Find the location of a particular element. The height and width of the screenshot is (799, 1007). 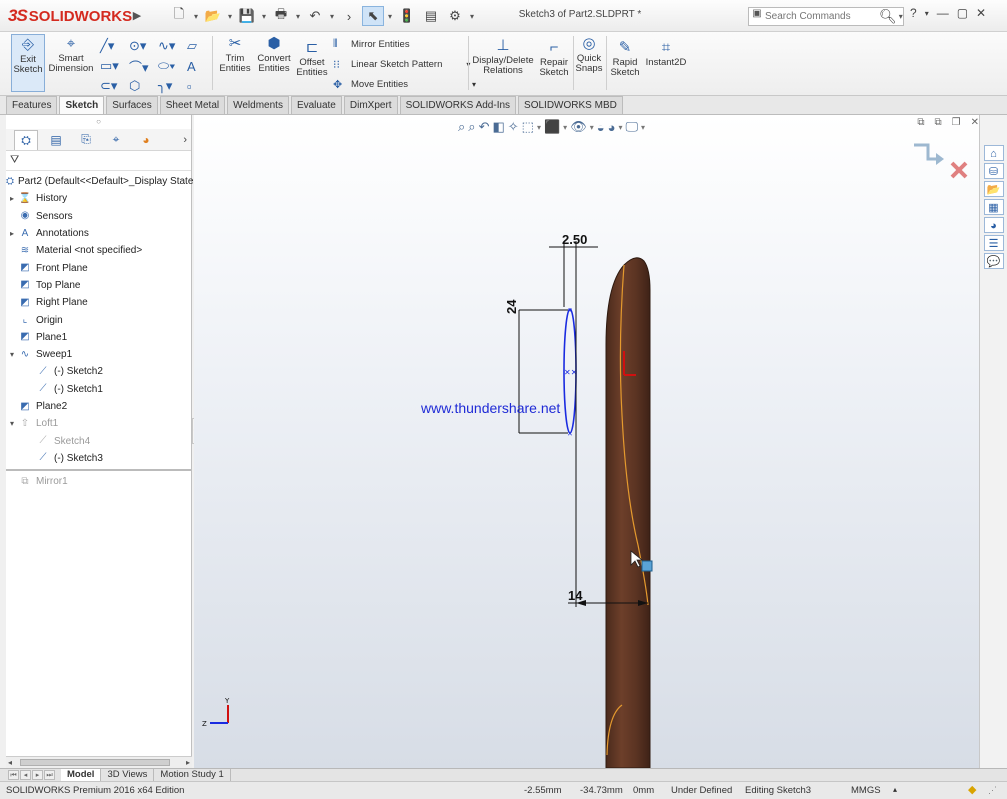

print-icon: 🖶 is located at coordinates (281, 16).